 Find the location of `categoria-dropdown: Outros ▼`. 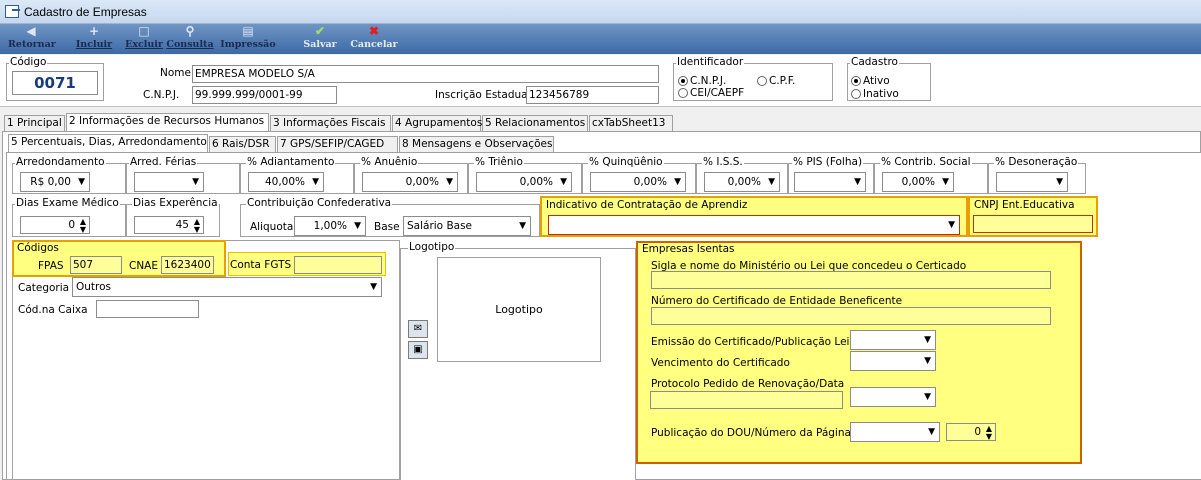

categoria-dropdown: Outros ▼ is located at coordinates (227, 287).